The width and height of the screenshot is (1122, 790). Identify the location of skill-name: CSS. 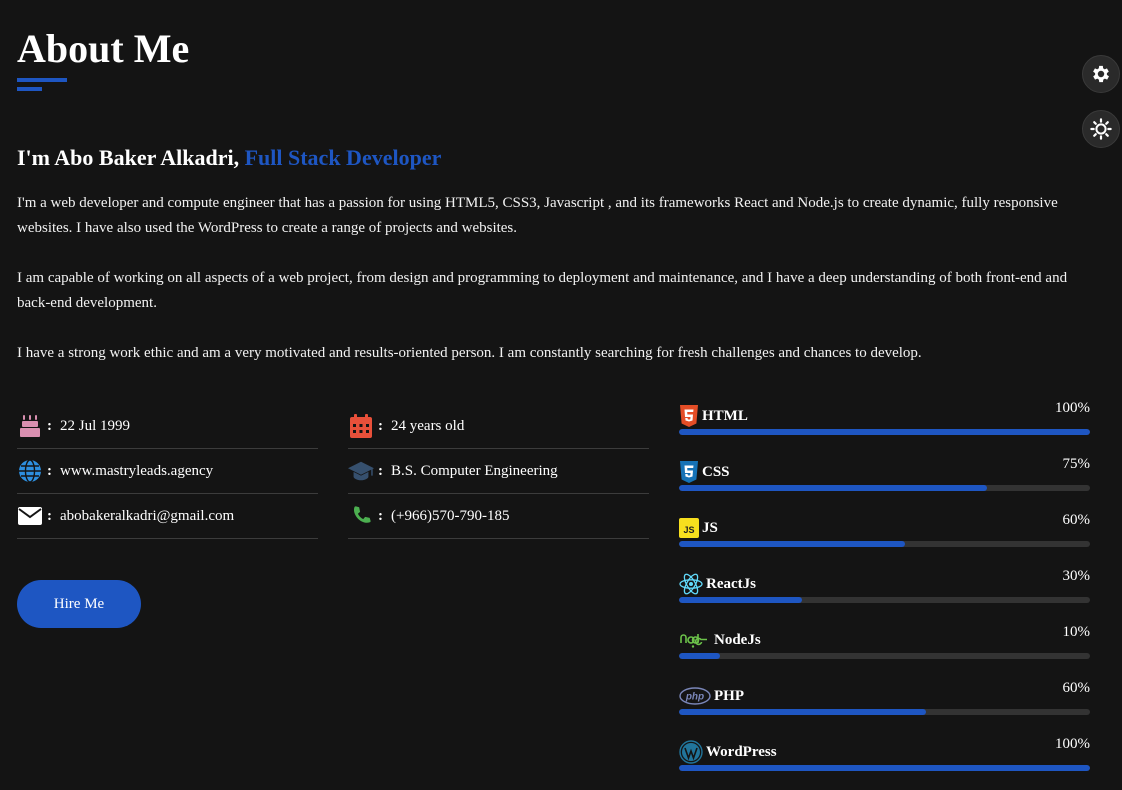
(716, 471).